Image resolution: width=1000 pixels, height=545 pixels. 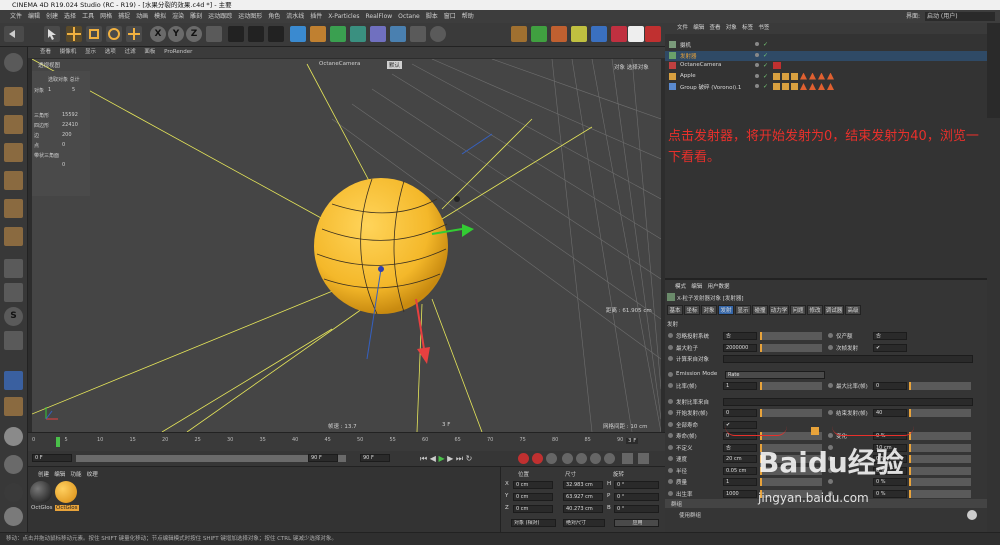 I want to click on position-key-icon, so click(x=567, y=458).